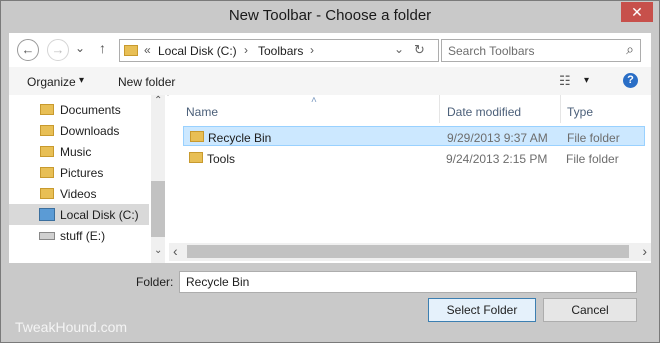 Image resolution: width=660 pixels, height=343 pixels. I want to click on nav-scrollbar: ⌃ ⌄, so click(158, 179).